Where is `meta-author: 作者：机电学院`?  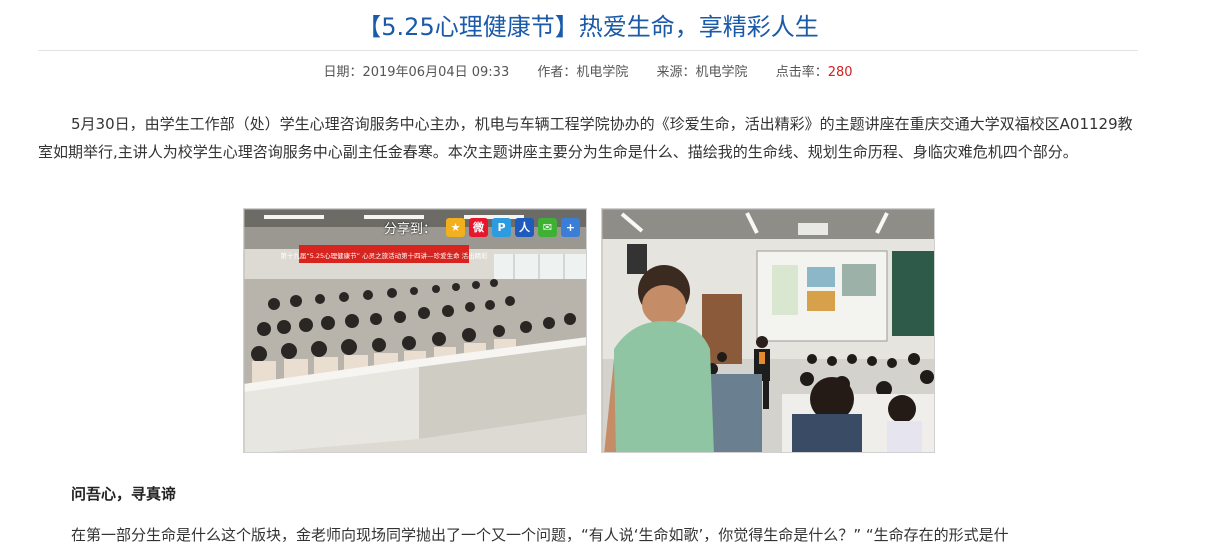
meta-author: 作者：机电学院 is located at coordinates (582, 73).